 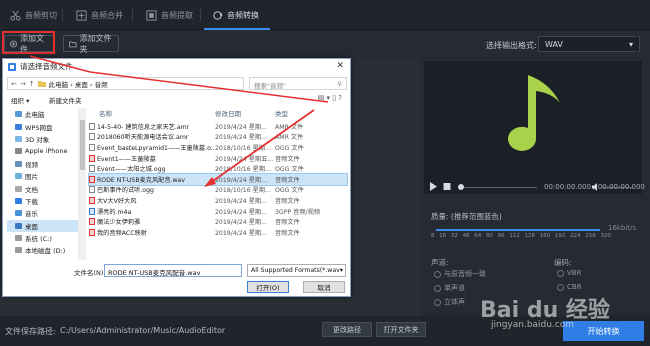 I want to click on file-name: 我的音频ACC映射, so click(x=122, y=233).